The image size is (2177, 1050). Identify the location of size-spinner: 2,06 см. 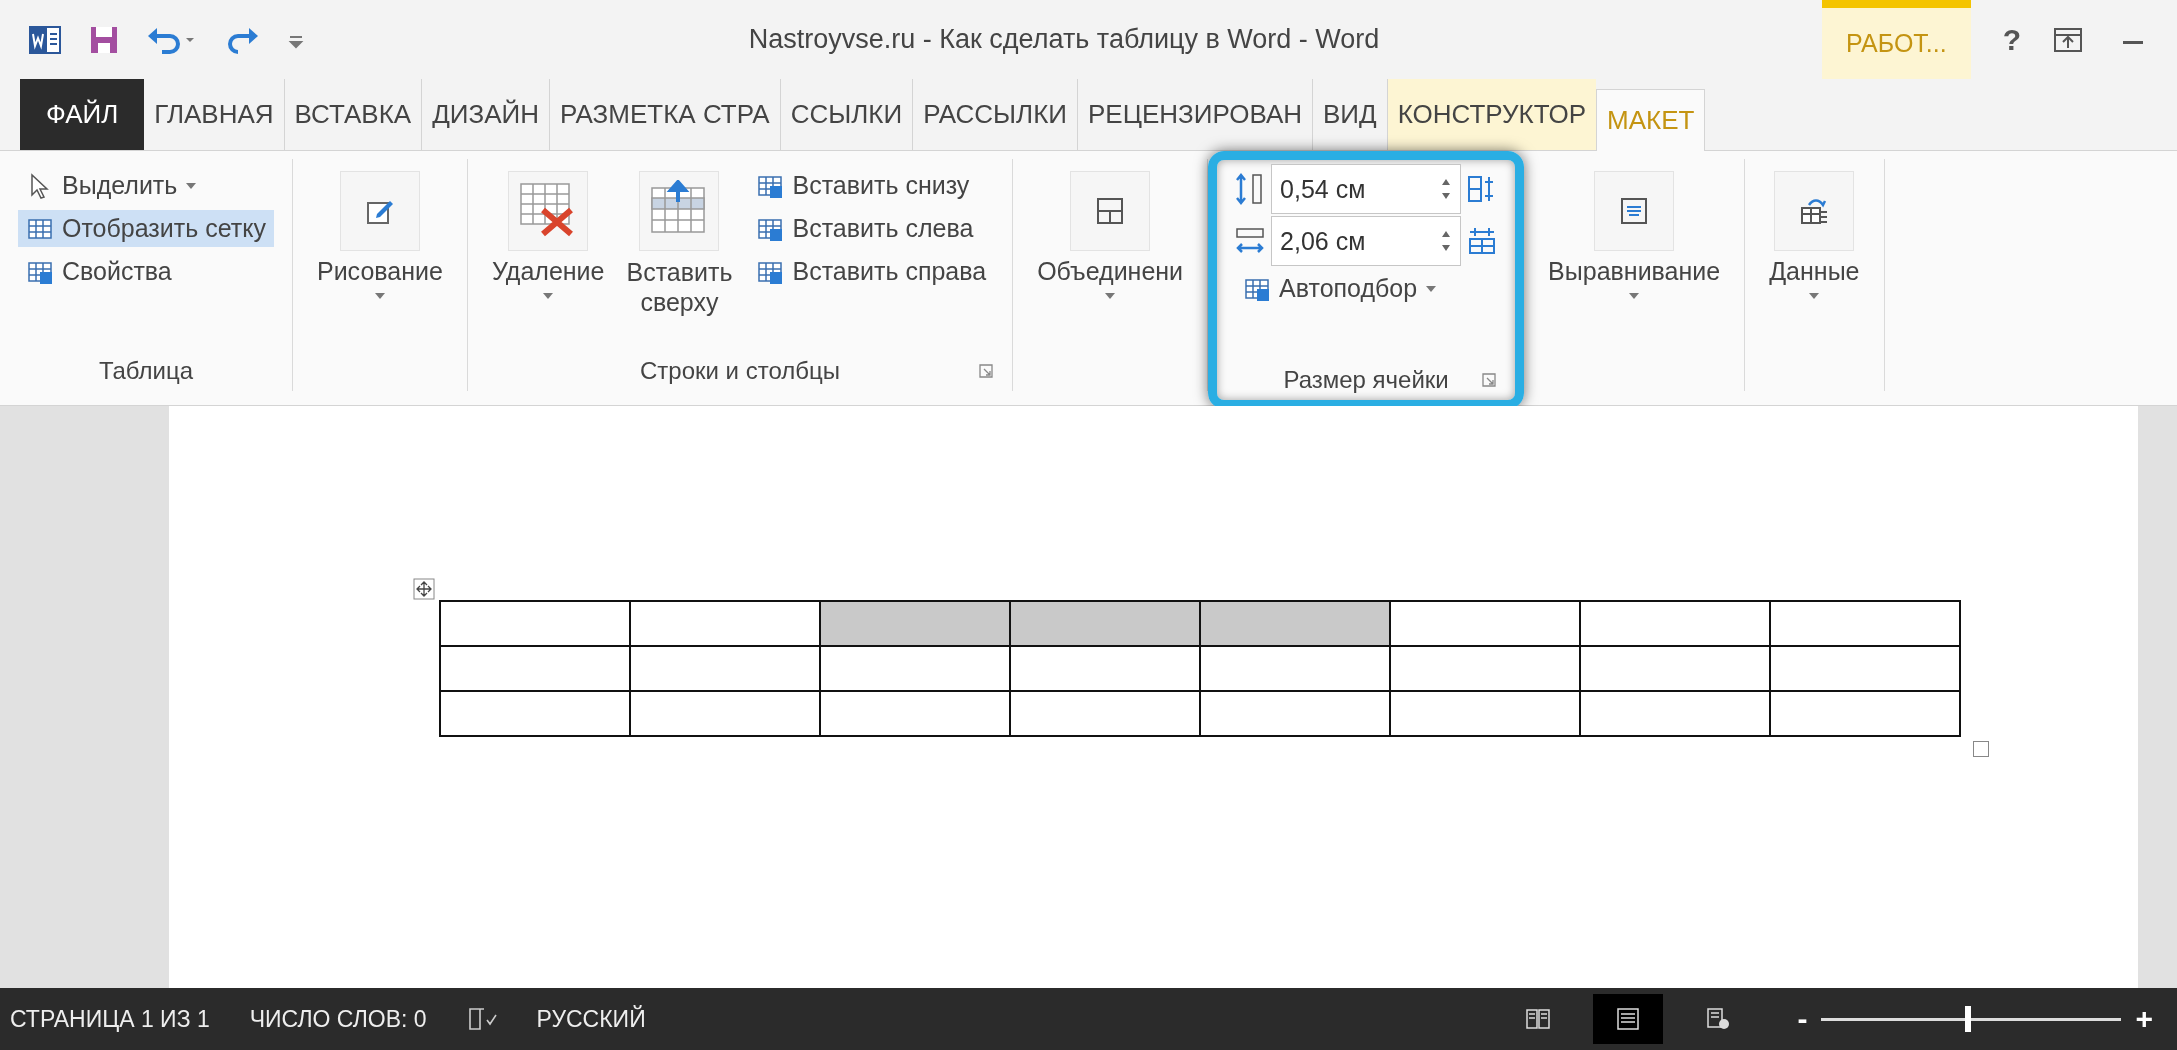
(1366, 241).